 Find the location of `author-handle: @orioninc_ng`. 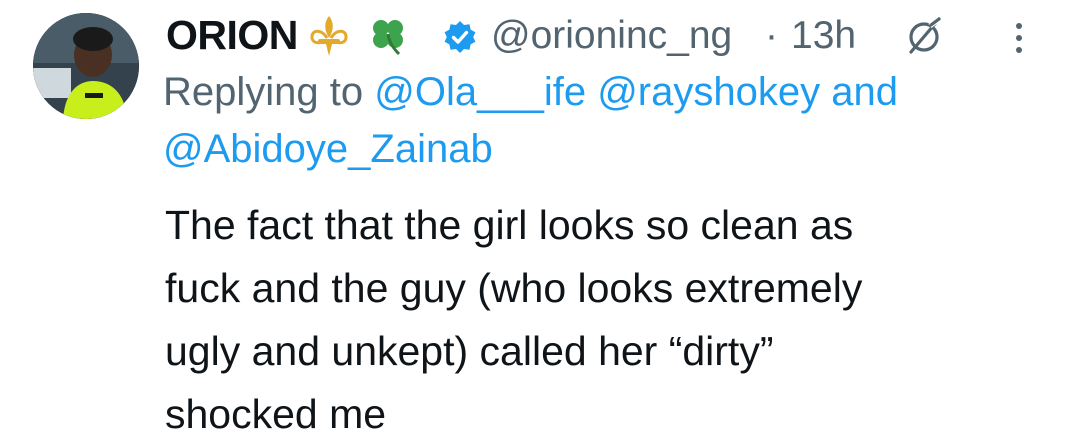

author-handle: @orioninc_ng is located at coordinates (611, 36).